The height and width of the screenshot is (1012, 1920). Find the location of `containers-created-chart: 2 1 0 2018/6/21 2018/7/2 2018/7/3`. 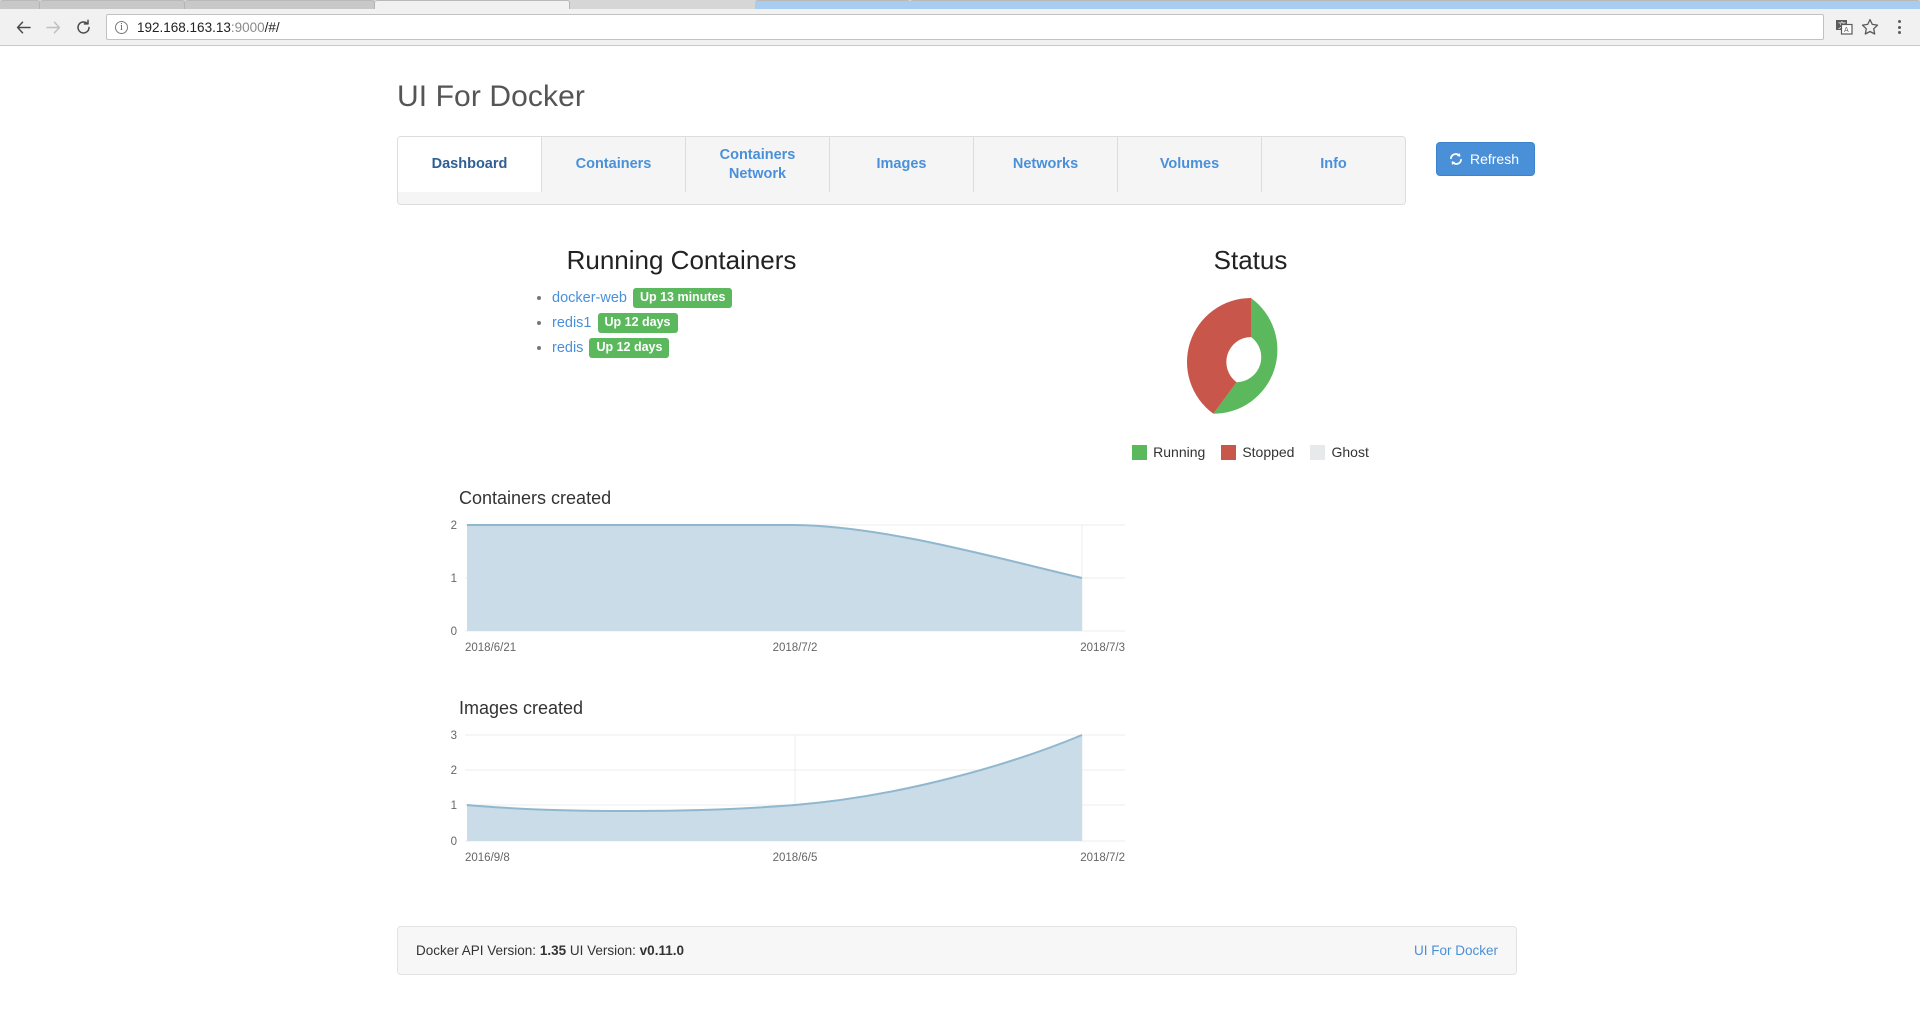

containers-created-chart: 2 1 0 2018/6/21 2018/7/2 2018/7/3 is located at coordinates (990, 593).